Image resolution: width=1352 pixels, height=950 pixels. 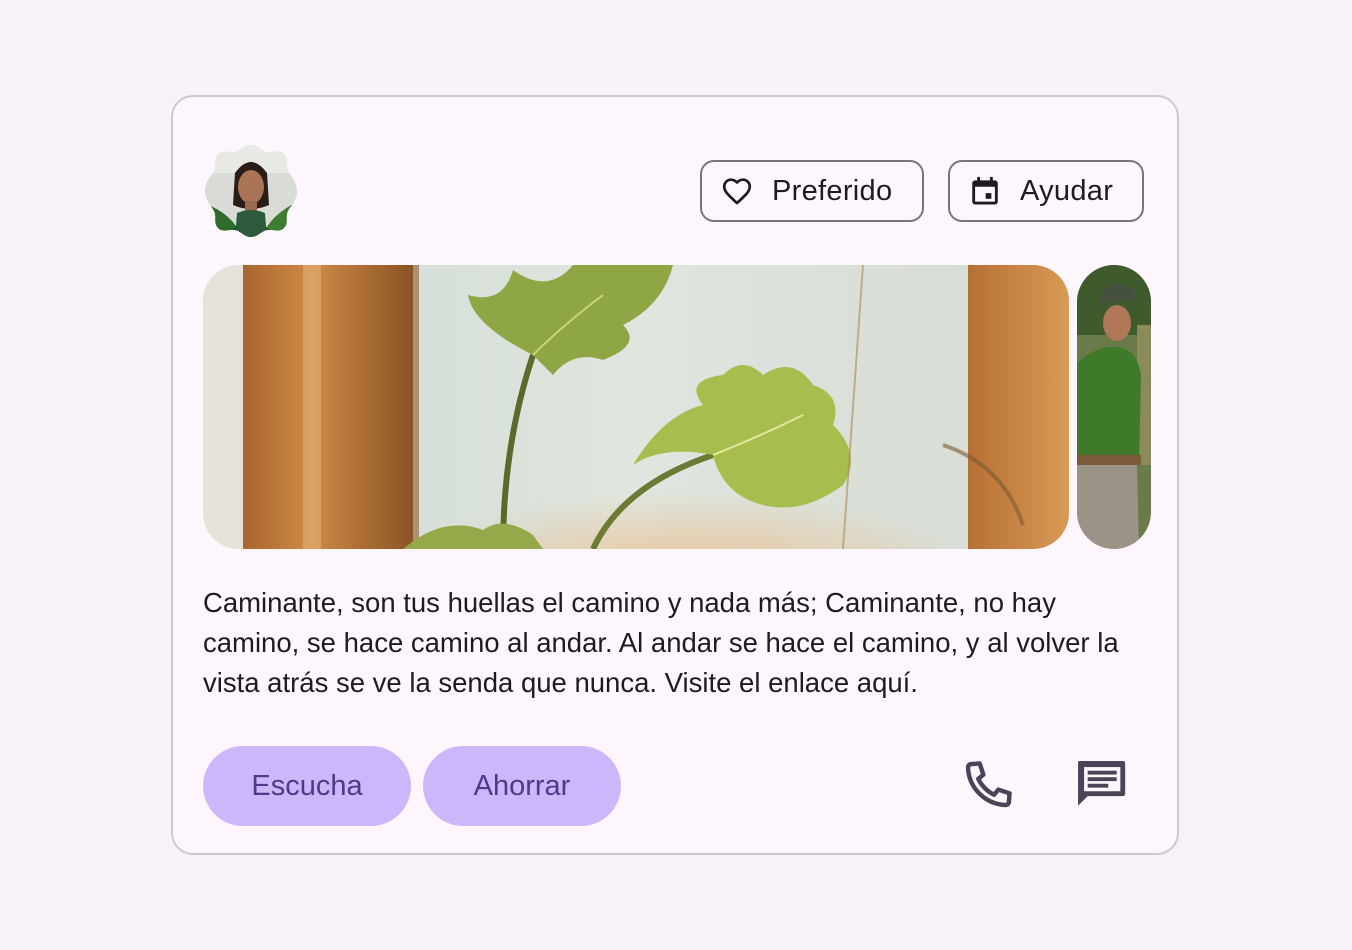 I want to click on chat-button, so click(x=1101, y=786).